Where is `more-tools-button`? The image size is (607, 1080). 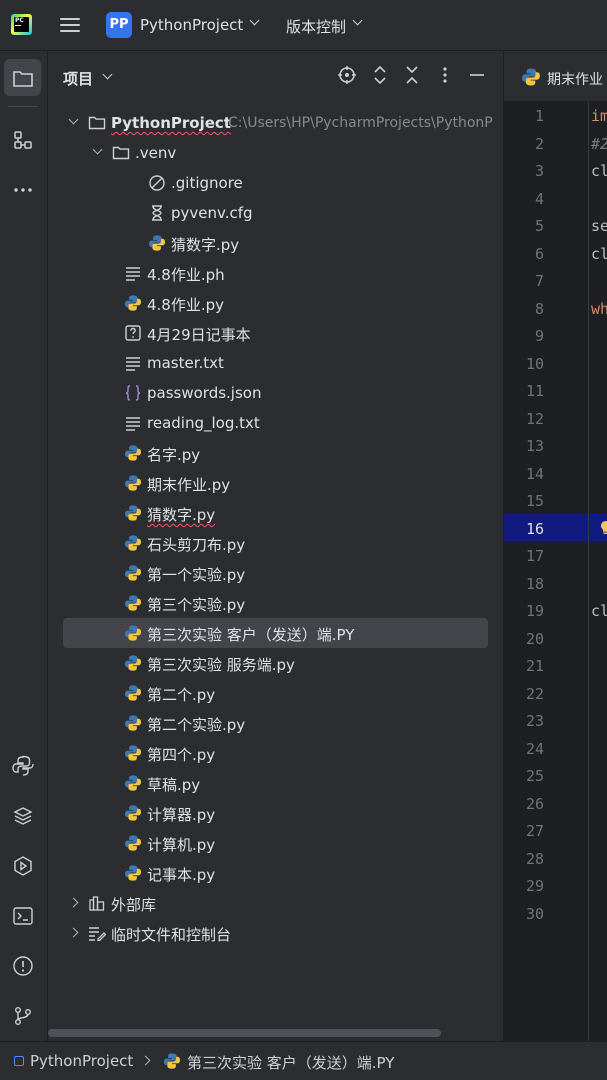
more-tools-button is located at coordinates (22, 189).